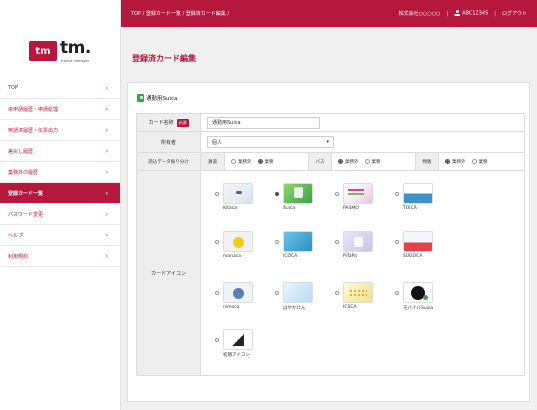 The width and height of the screenshot is (537, 410). What do you see at coordinates (213, 161) in the screenshot?
I see `rail-label: 鉄道` at bounding box center [213, 161].